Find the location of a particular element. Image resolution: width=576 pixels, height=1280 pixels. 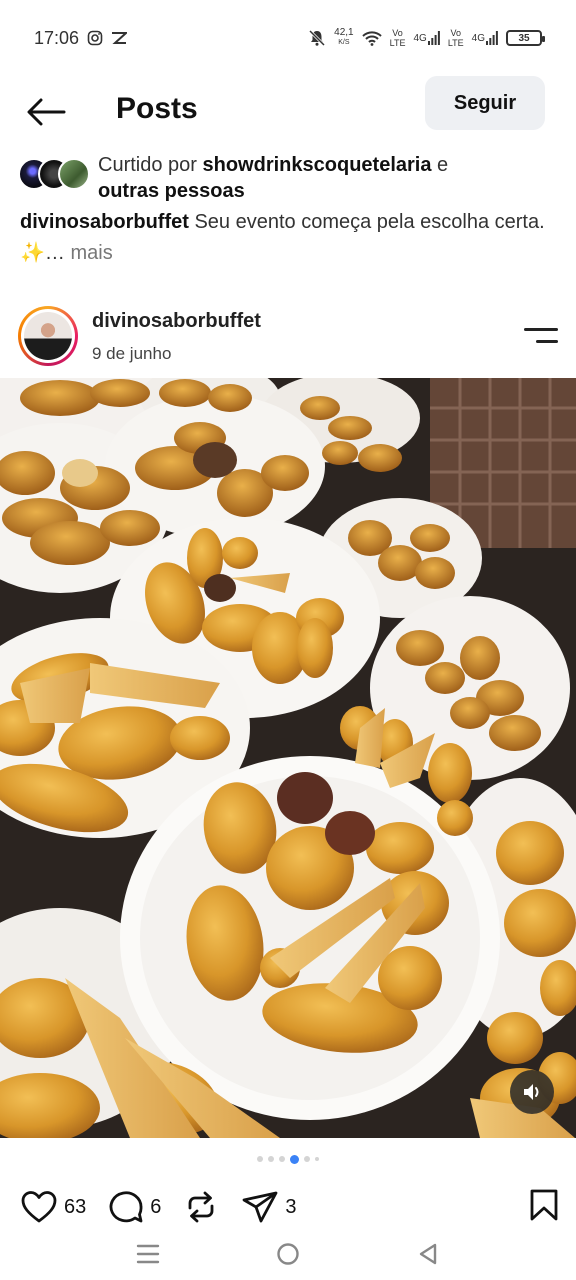

share-count: 3 is located at coordinates (291, 1206).